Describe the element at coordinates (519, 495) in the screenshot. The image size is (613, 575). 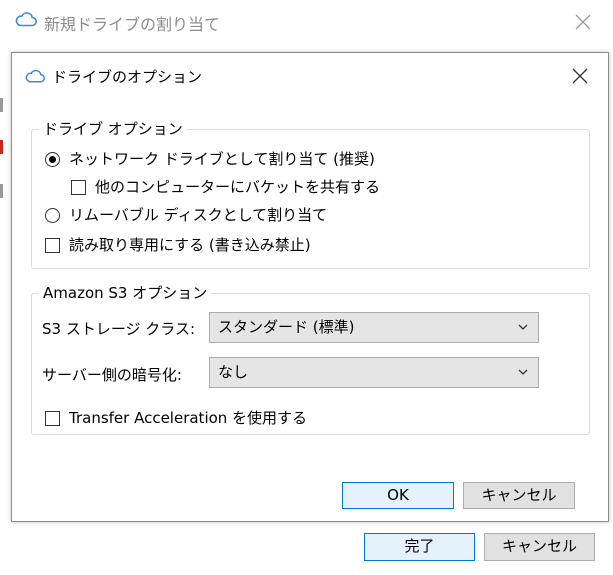
I see `dialog-cancel-button: キャンセル` at that location.